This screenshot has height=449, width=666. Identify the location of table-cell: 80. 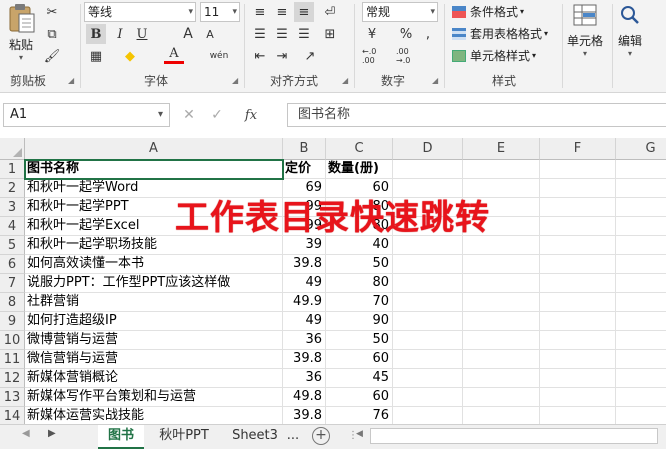
(359, 283).